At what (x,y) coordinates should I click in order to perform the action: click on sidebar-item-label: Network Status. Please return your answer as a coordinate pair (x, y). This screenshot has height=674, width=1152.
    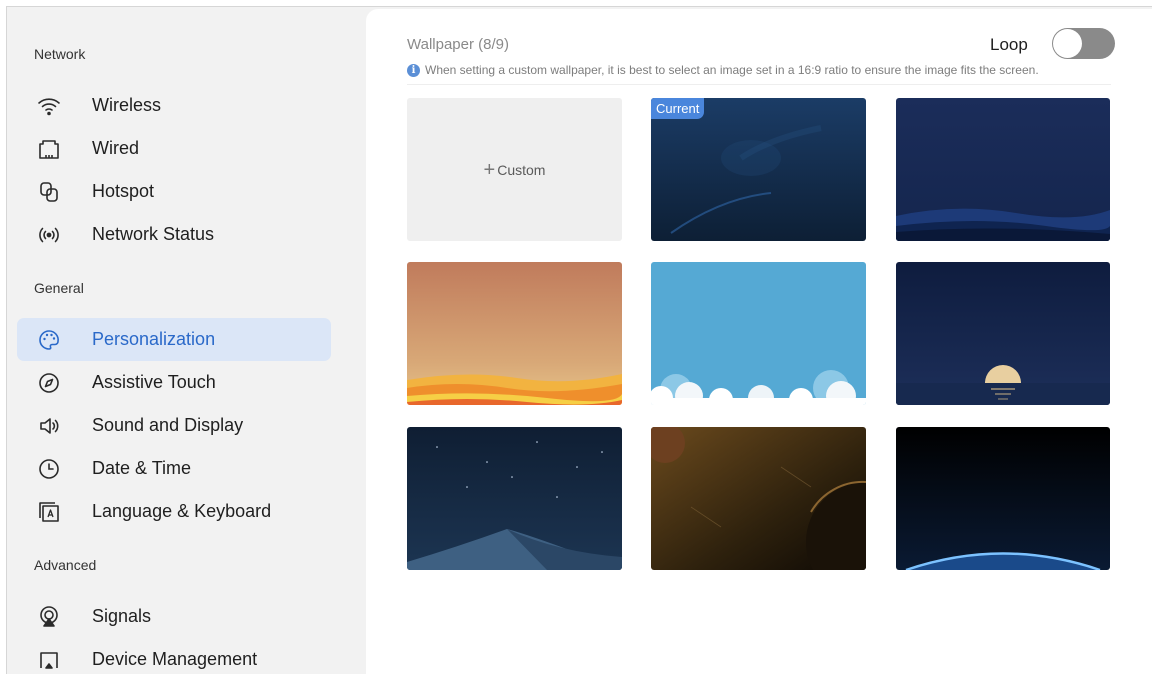
    Looking at the image, I should click on (153, 234).